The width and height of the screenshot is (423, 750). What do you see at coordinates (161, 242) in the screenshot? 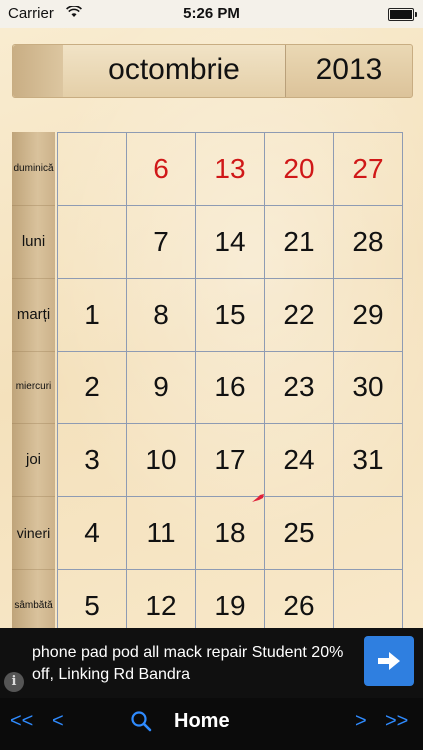
I see `day-cell: 7` at bounding box center [161, 242].